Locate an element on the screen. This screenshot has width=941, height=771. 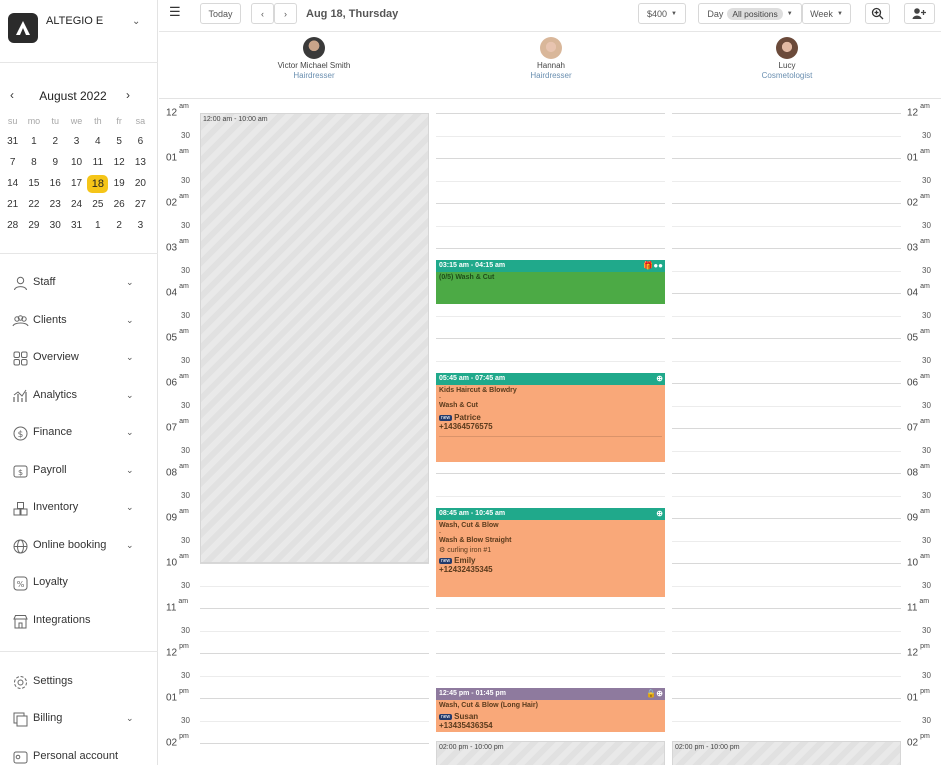
positions-filter: All positions is located at coordinates (755, 13).